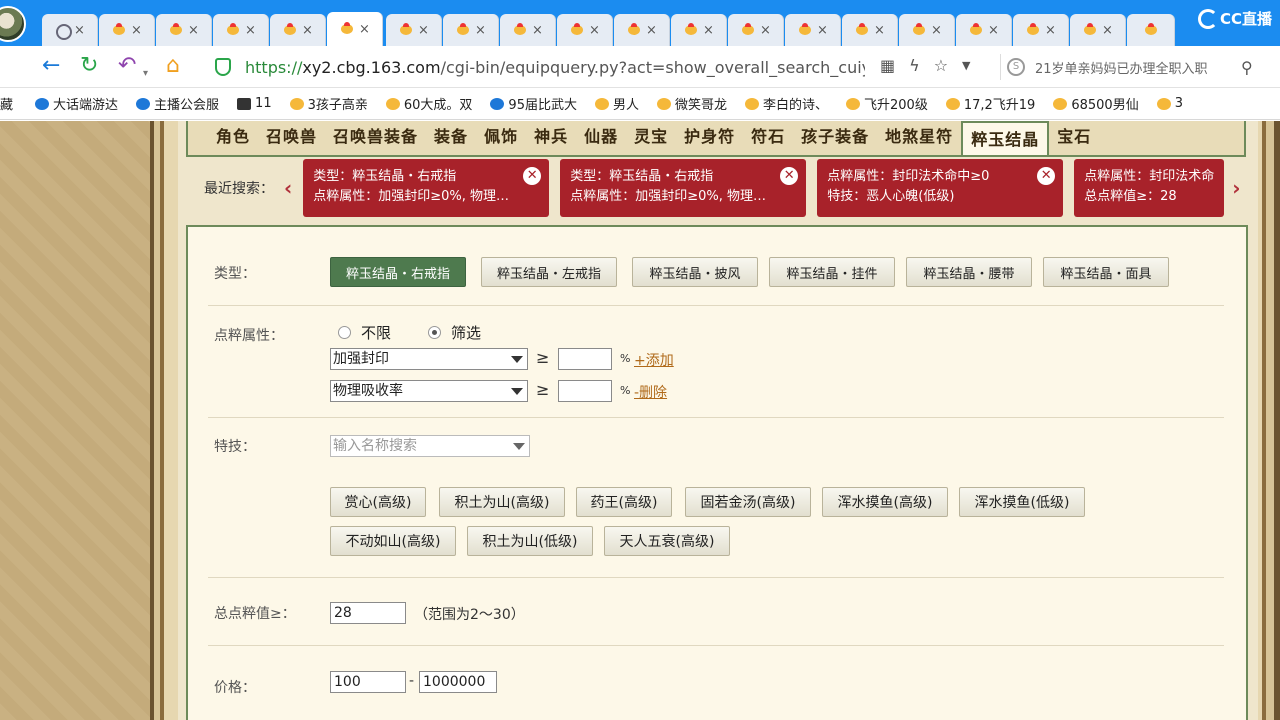 The width and height of the screenshot is (1280, 720). What do you see at coordinates (941, 65) in the screenshot?
I see `star-icon: ☆` at bounding box center [941, 65].